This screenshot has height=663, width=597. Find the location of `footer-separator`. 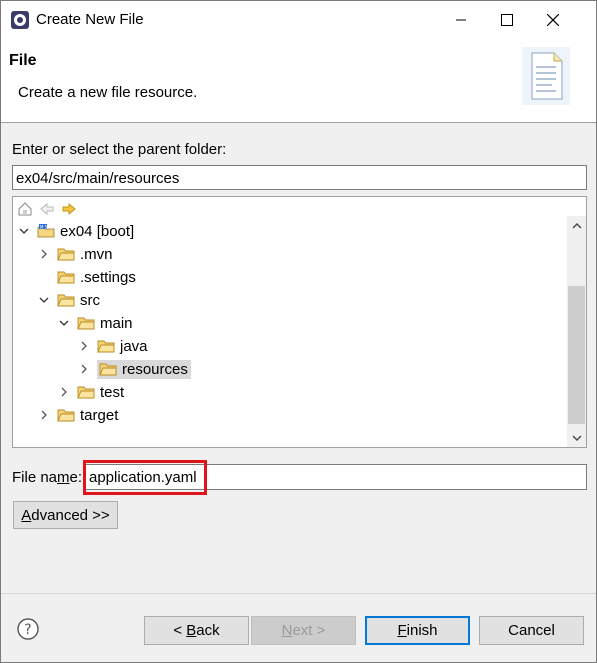

footer-separator is located at coordinates (298, 593).